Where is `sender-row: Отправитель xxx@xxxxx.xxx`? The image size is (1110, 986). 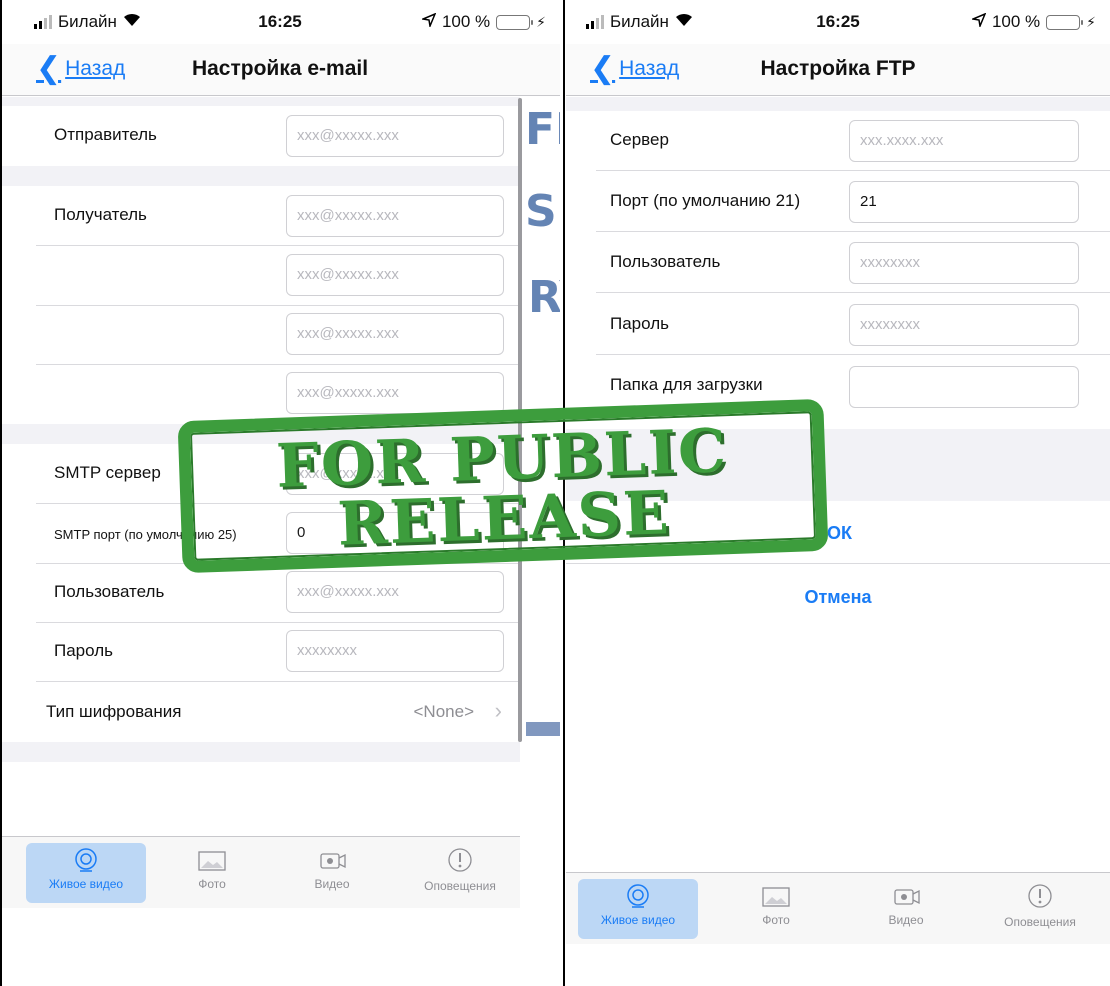
sender-row: Отправитель xxx@xxxxx.xxx is located at coordinates (278, 136).